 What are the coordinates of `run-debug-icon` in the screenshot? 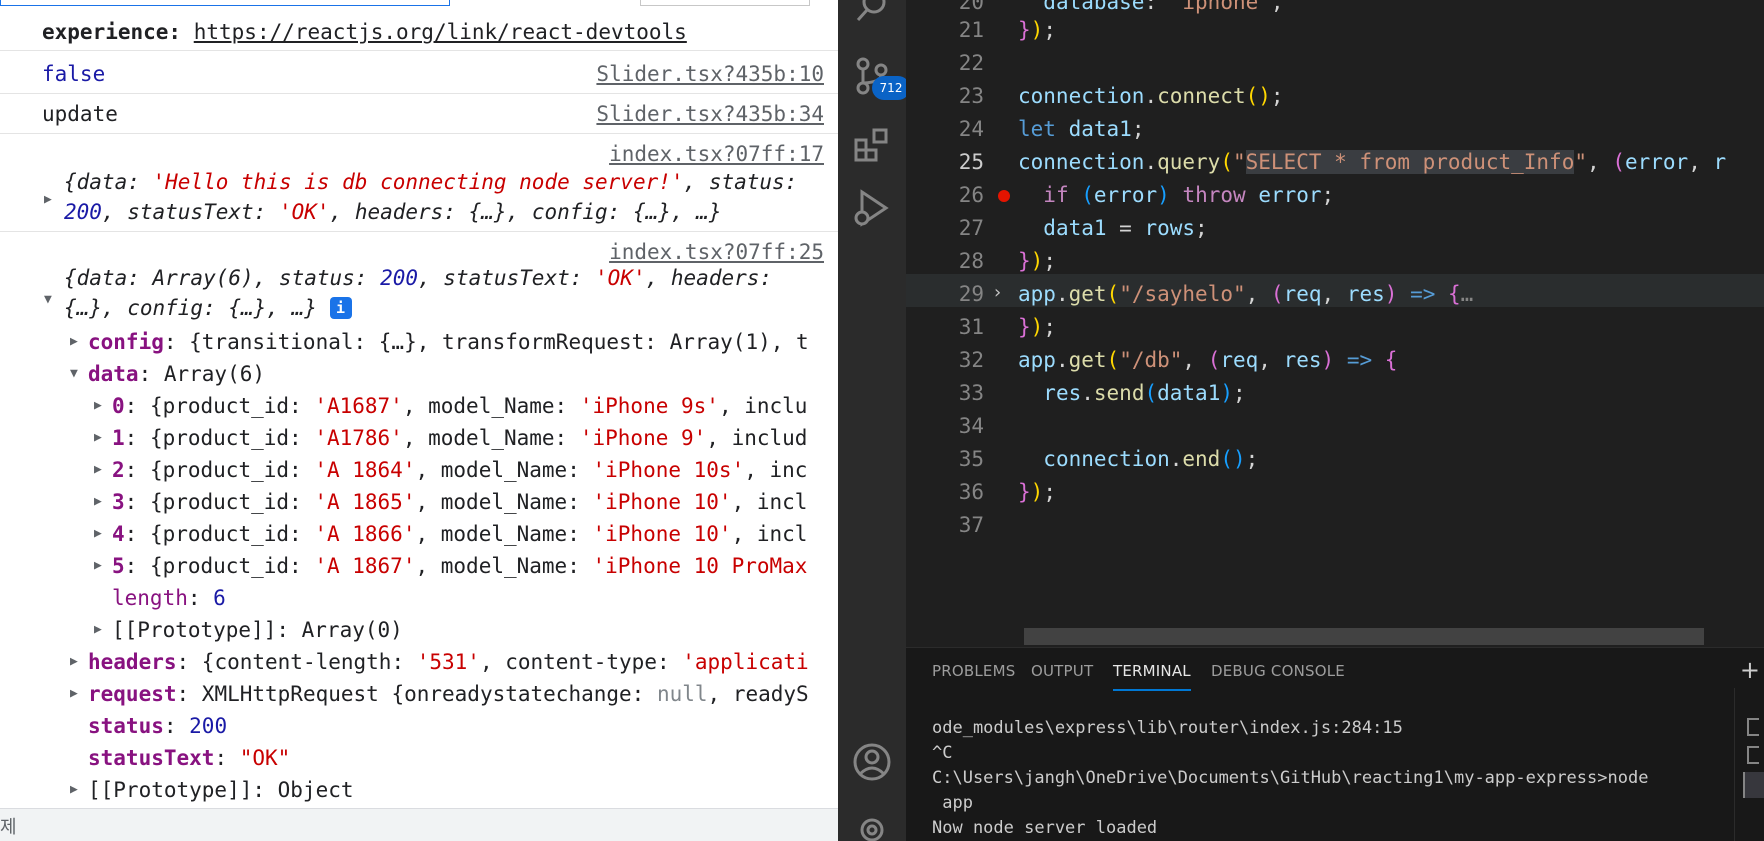 It's located at (872, 208).